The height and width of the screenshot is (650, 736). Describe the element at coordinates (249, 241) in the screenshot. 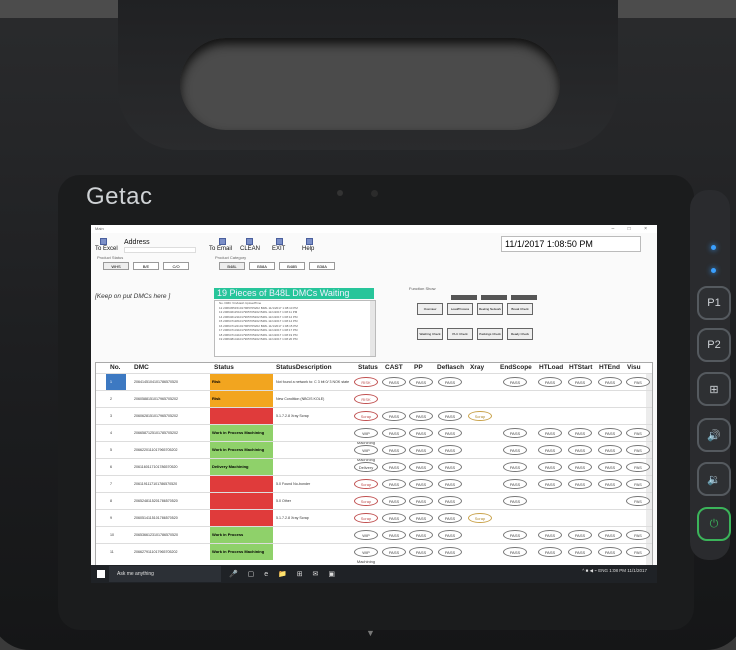

I see `clean-icon` at that location.